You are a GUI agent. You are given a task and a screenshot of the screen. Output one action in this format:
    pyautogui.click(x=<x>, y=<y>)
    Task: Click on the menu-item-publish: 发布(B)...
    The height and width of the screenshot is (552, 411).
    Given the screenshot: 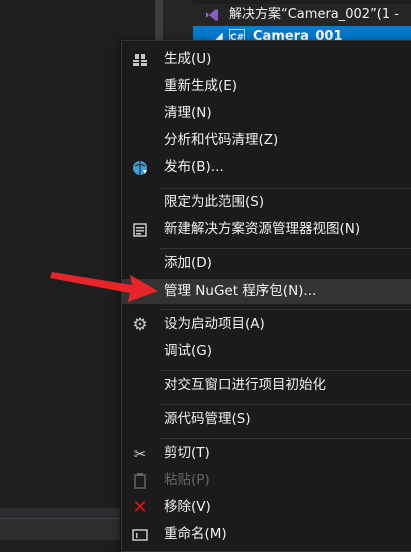 What is the action you would take?
    pyautogui.click(x=266, y=167)
    